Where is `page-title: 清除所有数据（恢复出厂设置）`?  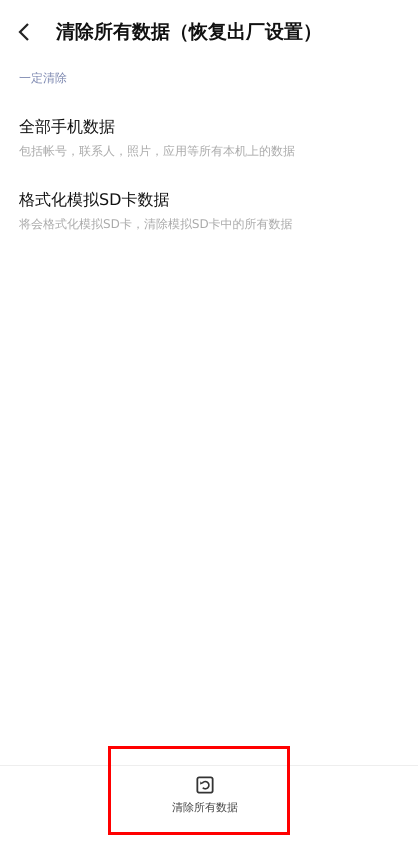 page-title: 清除所有数据（恢复出厂设置） is located at coordinates (189, 32).